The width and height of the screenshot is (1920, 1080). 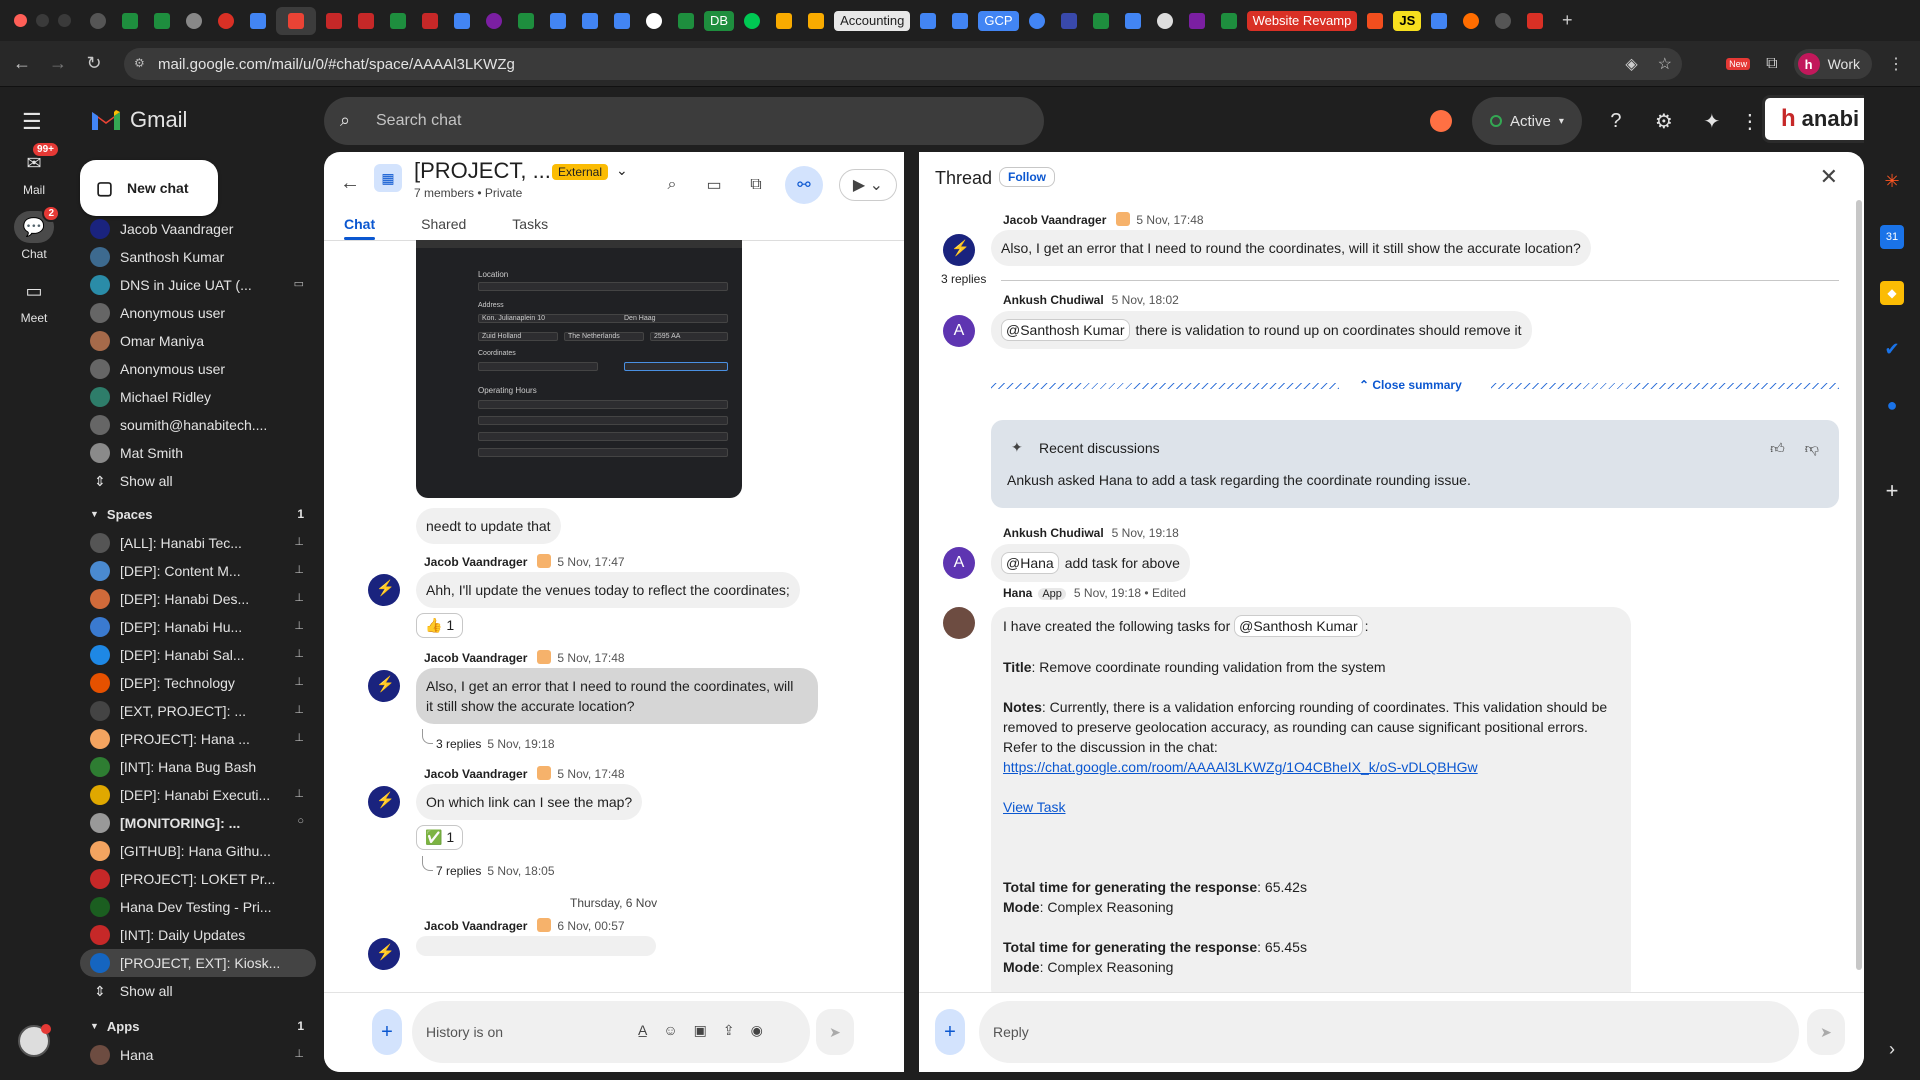 What do you see at coordinates (198, 1026) in the screenshot?
I see `apps-section-header: ▼ Apps 1` at bounding box center [198, 1026].